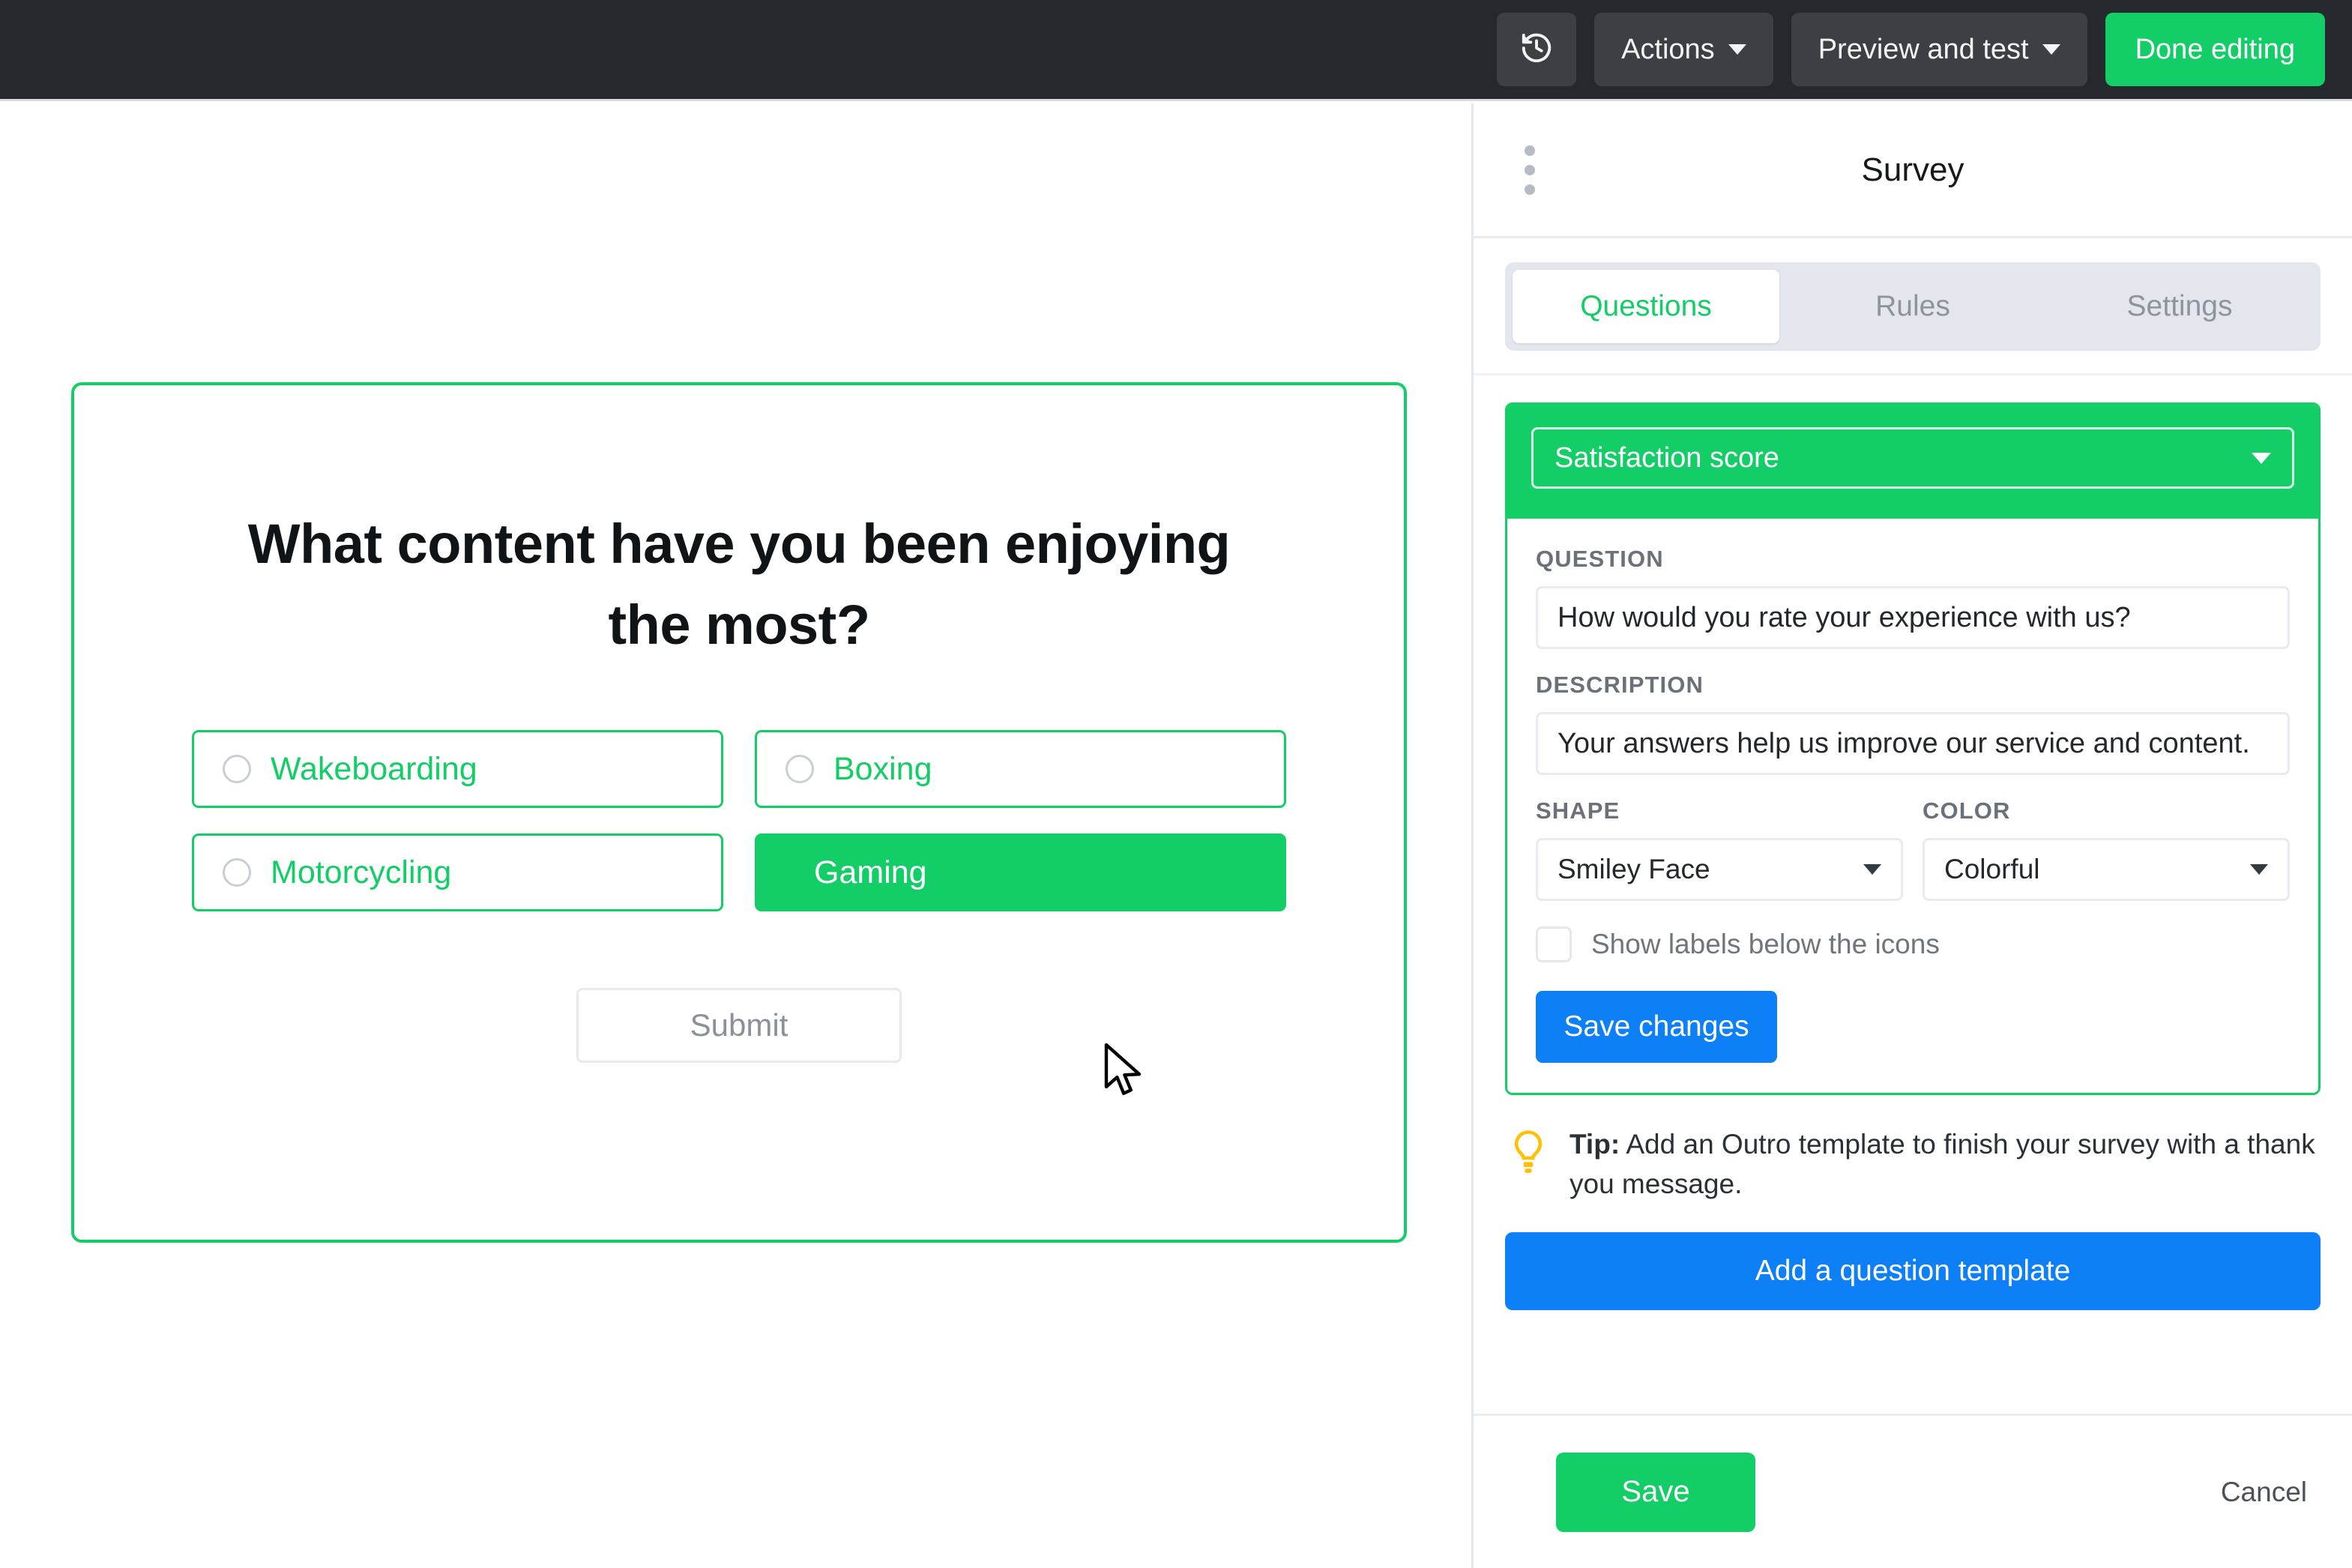  What do you see at coordinates (1967, 810) in the screenshot?
I see `color-field-label: COLOR` at bounding box center [1967, 810].